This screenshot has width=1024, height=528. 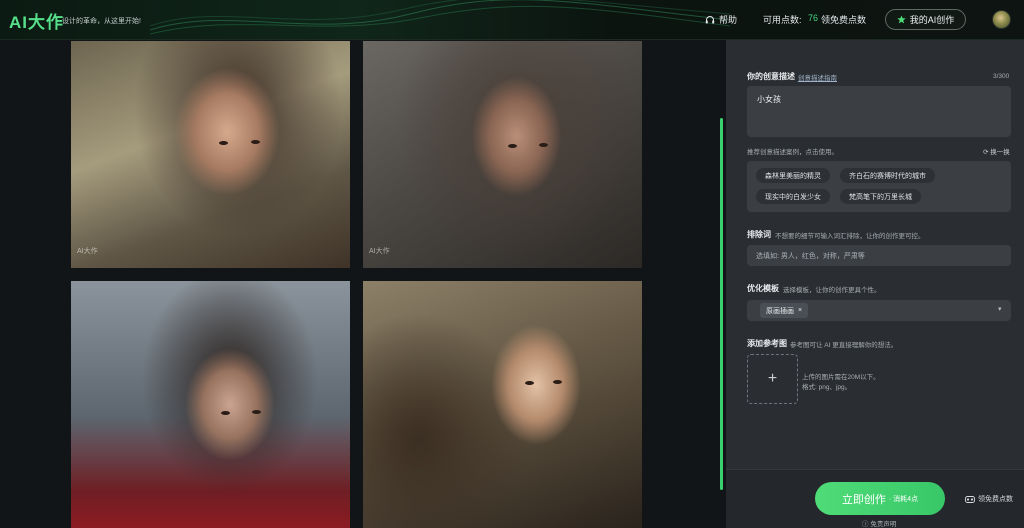 I want to click on description-guide-link: 创意描述指南, so click(x=817, y=77).